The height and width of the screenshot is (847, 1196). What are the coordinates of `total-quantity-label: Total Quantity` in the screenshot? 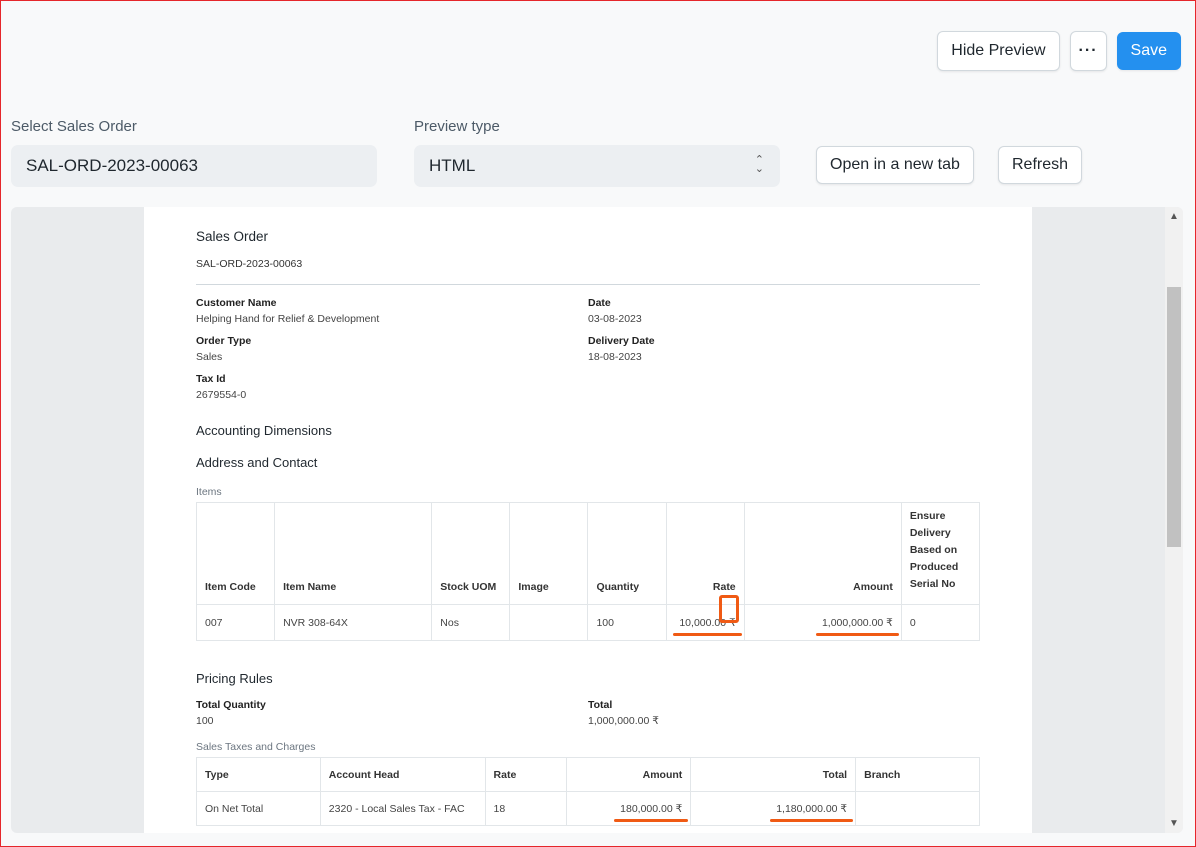 It's located at (231, 705).